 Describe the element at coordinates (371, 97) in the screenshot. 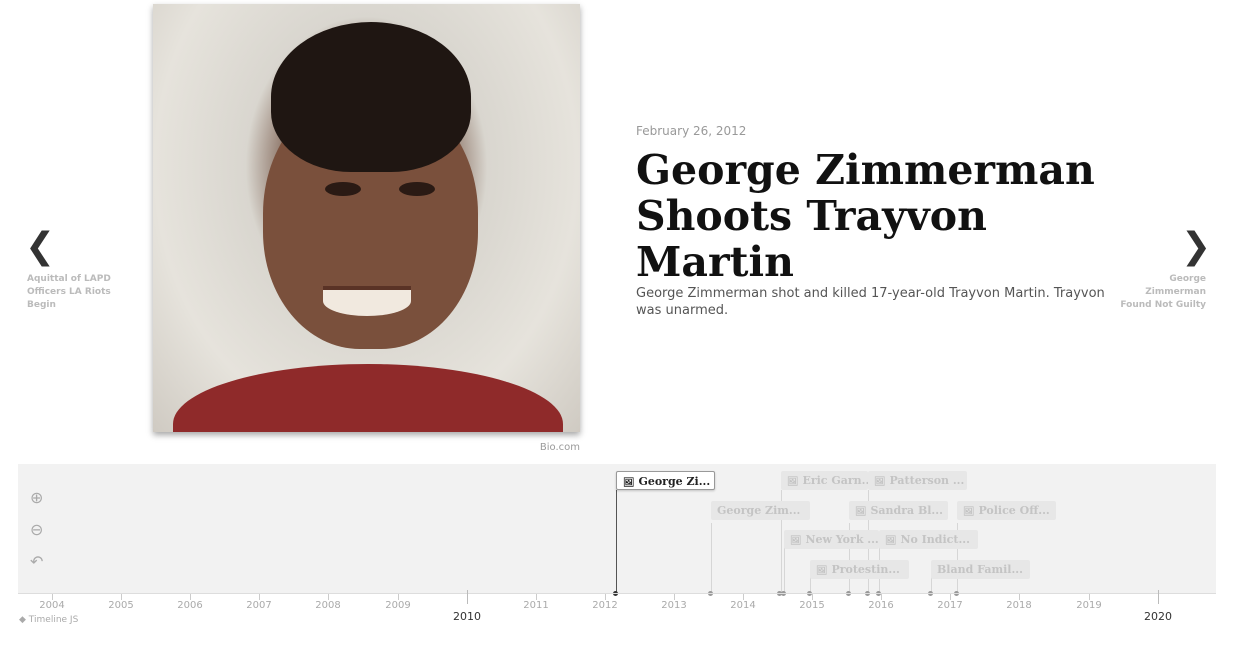

I see `photo-hair` at that location.